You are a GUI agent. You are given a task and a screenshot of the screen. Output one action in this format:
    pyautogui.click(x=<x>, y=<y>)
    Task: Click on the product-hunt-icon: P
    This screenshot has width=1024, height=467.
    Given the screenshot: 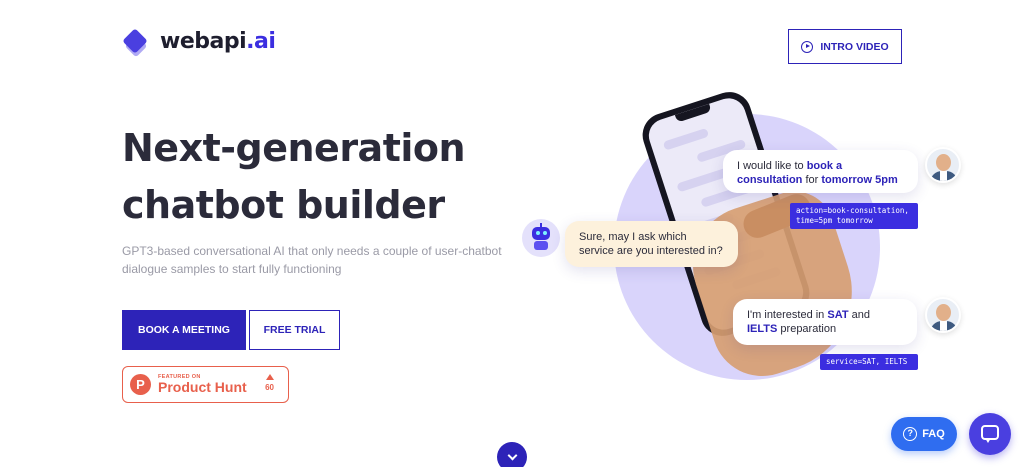 What is the action you would take?
    pyautogui.click(x=140, y=384)
    